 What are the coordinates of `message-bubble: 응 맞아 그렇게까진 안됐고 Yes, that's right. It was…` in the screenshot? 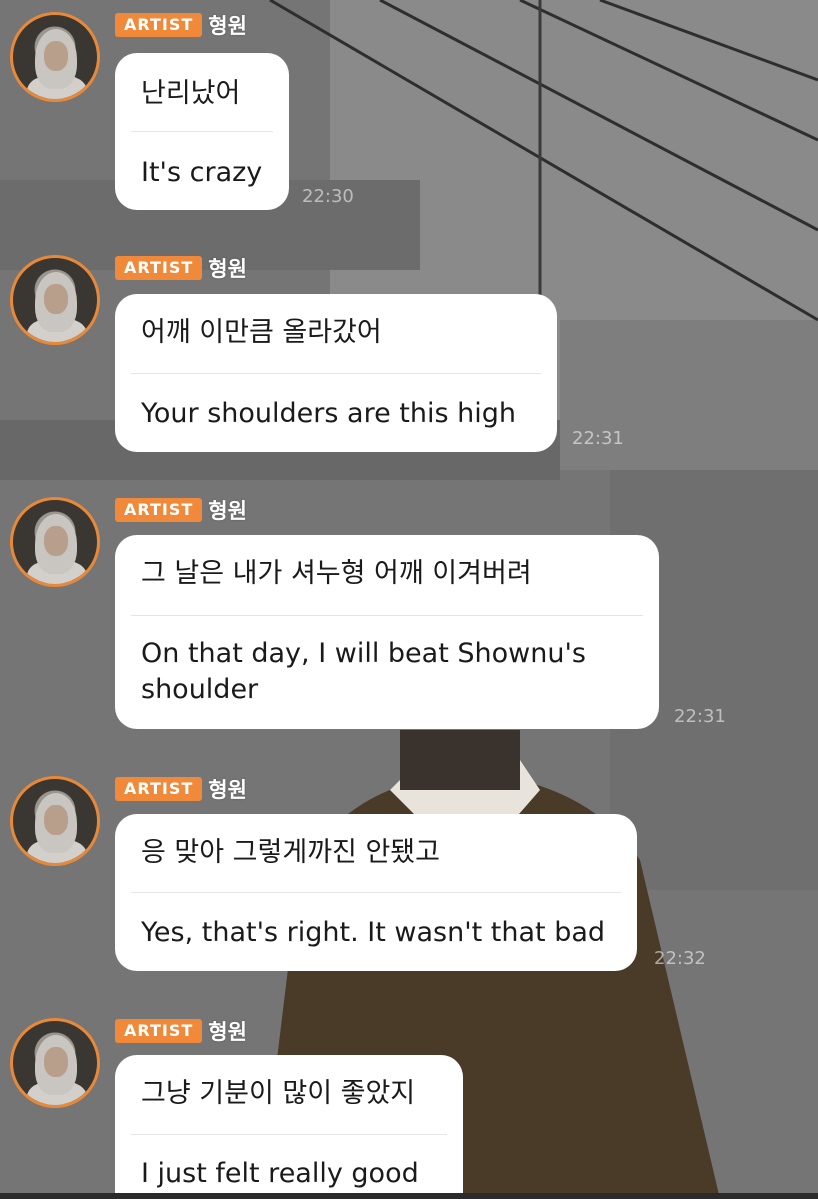 It's located at (376, 892).